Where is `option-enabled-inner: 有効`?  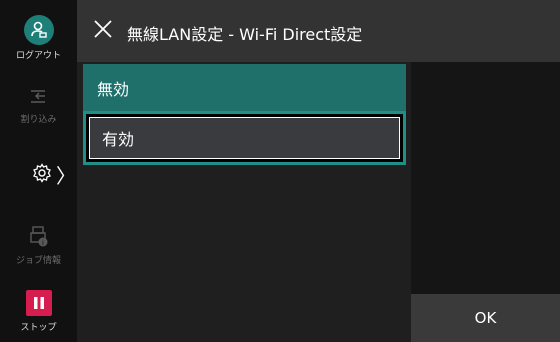
option-enabled-inner: 有効 is located at coordinates (244, 138).